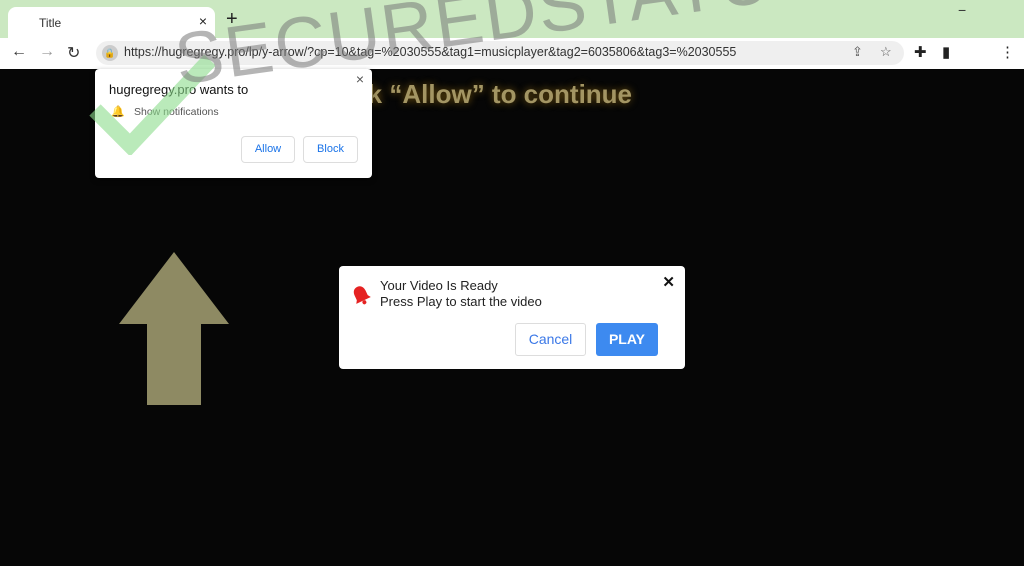 This screenshot has width=1024, height=566. Describe the element at coordinates (512, 19) in the screenshot. I see `tab-bar: Title × + −` at that location.